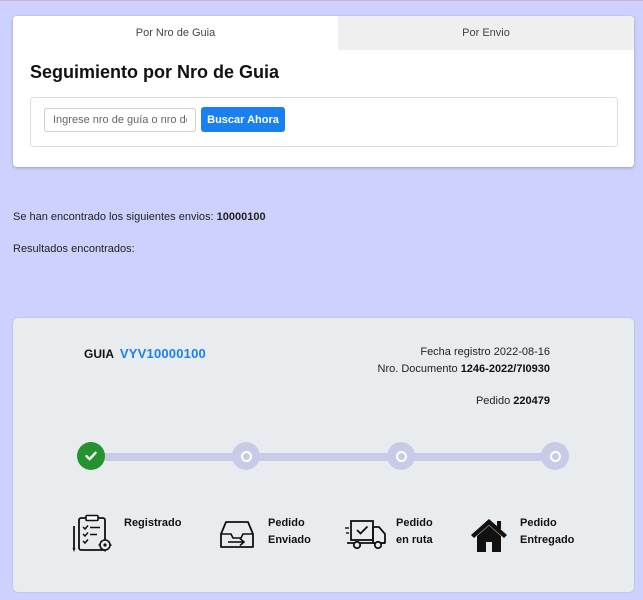 The width and height of the screenshot is (643, 600). I want to click on documento-value: 1246-2022/7I0930, so click(505, 369).